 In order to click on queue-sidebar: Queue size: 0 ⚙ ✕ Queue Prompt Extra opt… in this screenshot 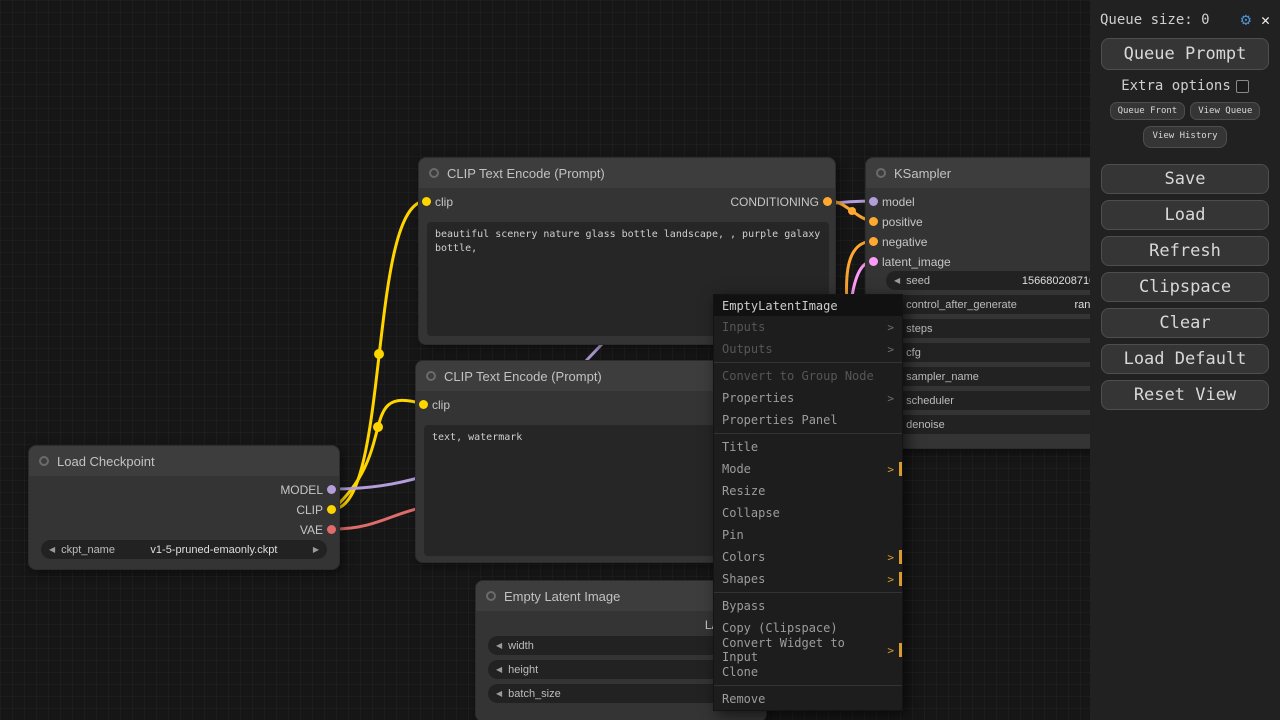, I will do `click(1185, 360)`.